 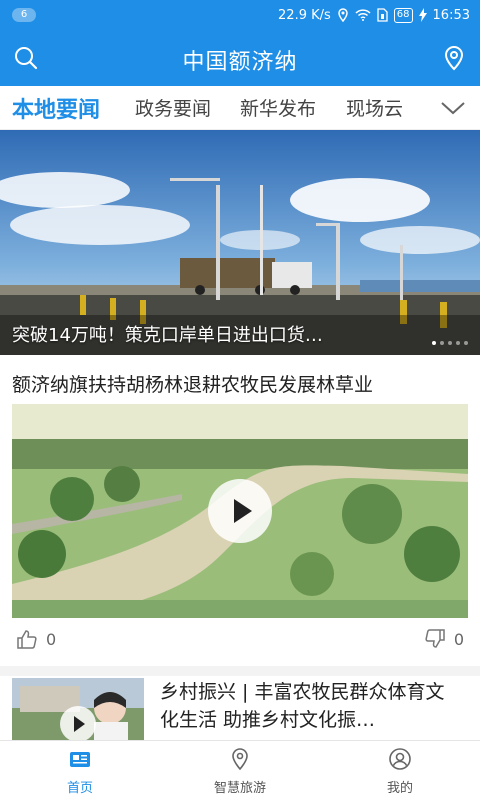 I want to click on location-pin-icon, so click(x=454, y=58).